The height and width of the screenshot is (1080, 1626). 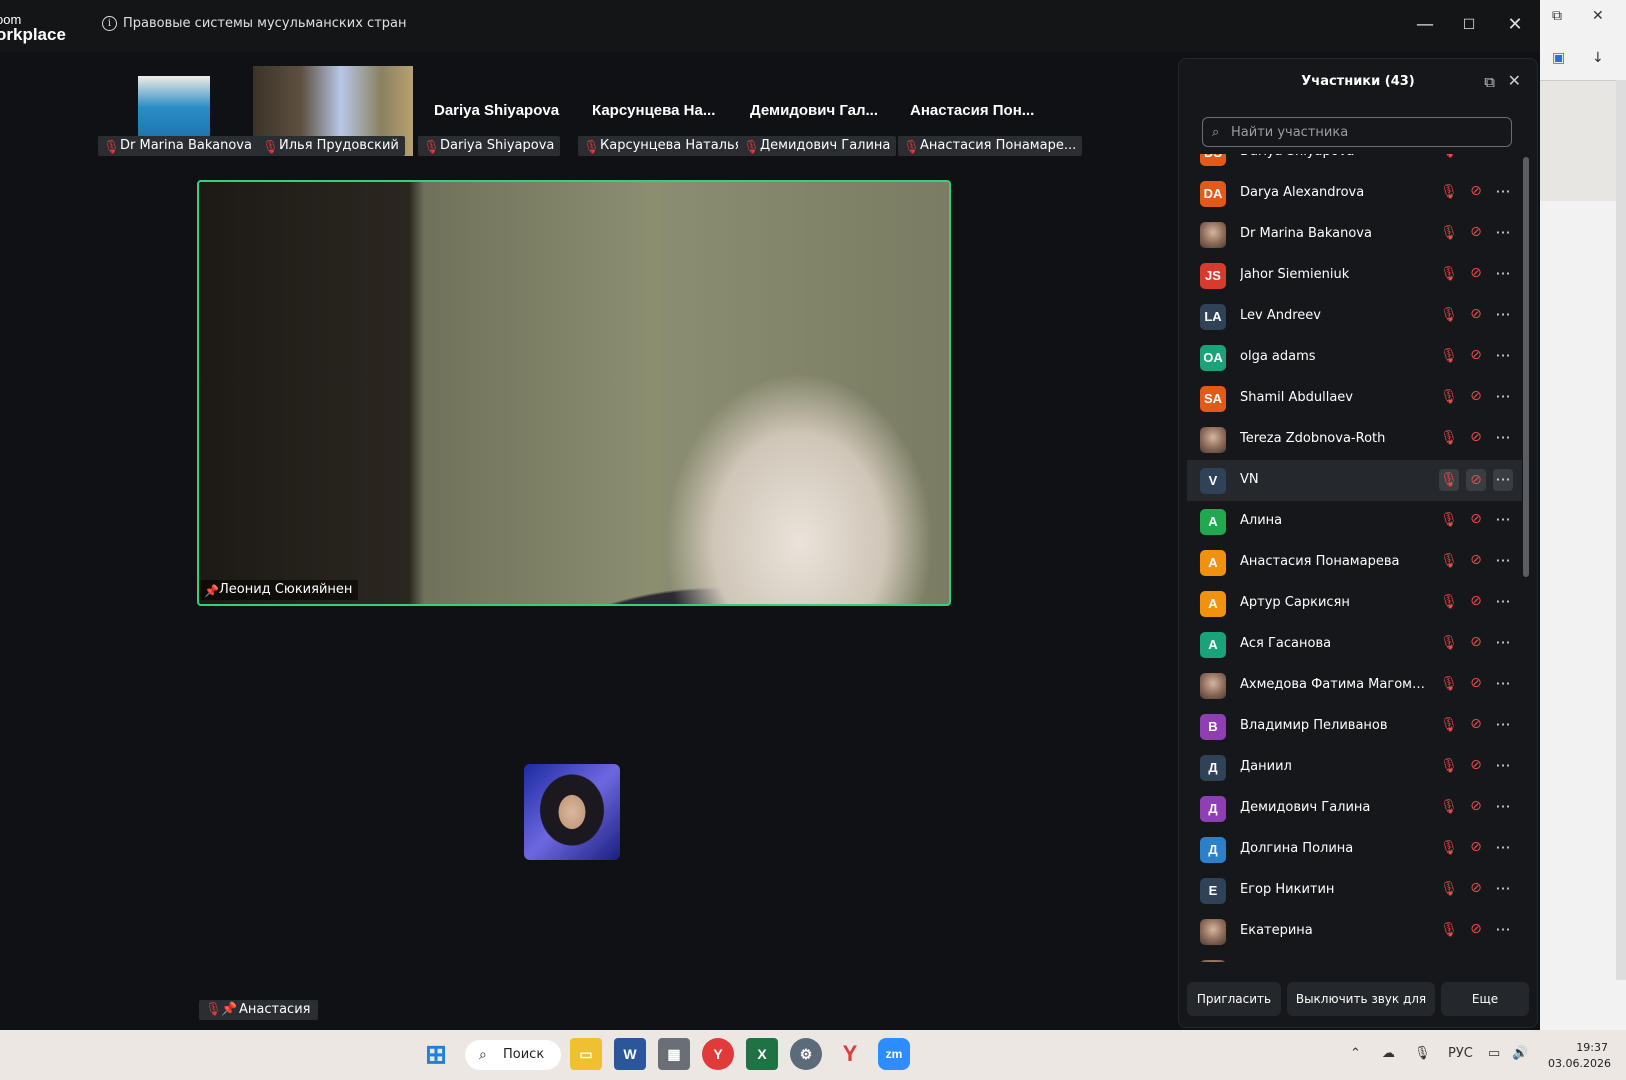 What do you see at coordinates (1388, 1053) in the screenshot?
I see `cloud-icon: ☁` at bounding box center [1388, 1053].